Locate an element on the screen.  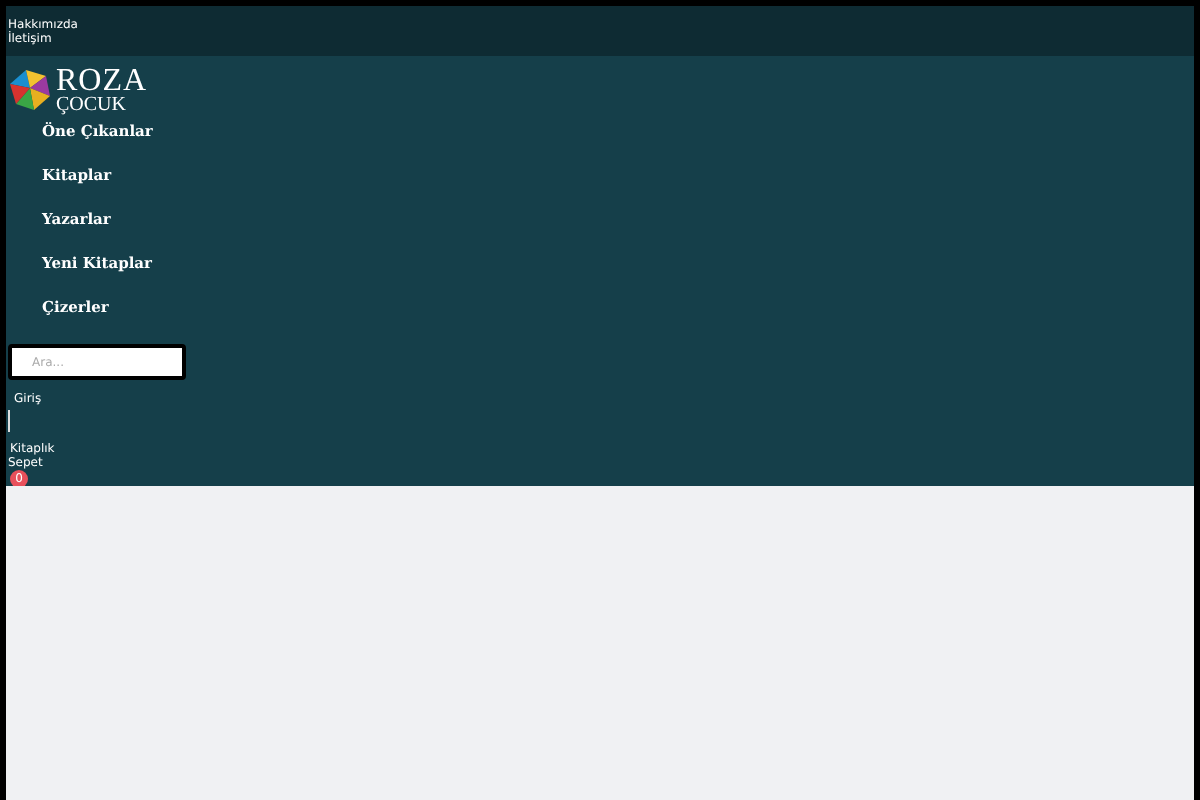
logo-subtitle: ÇOCUK is located at coordinates (92, 105).